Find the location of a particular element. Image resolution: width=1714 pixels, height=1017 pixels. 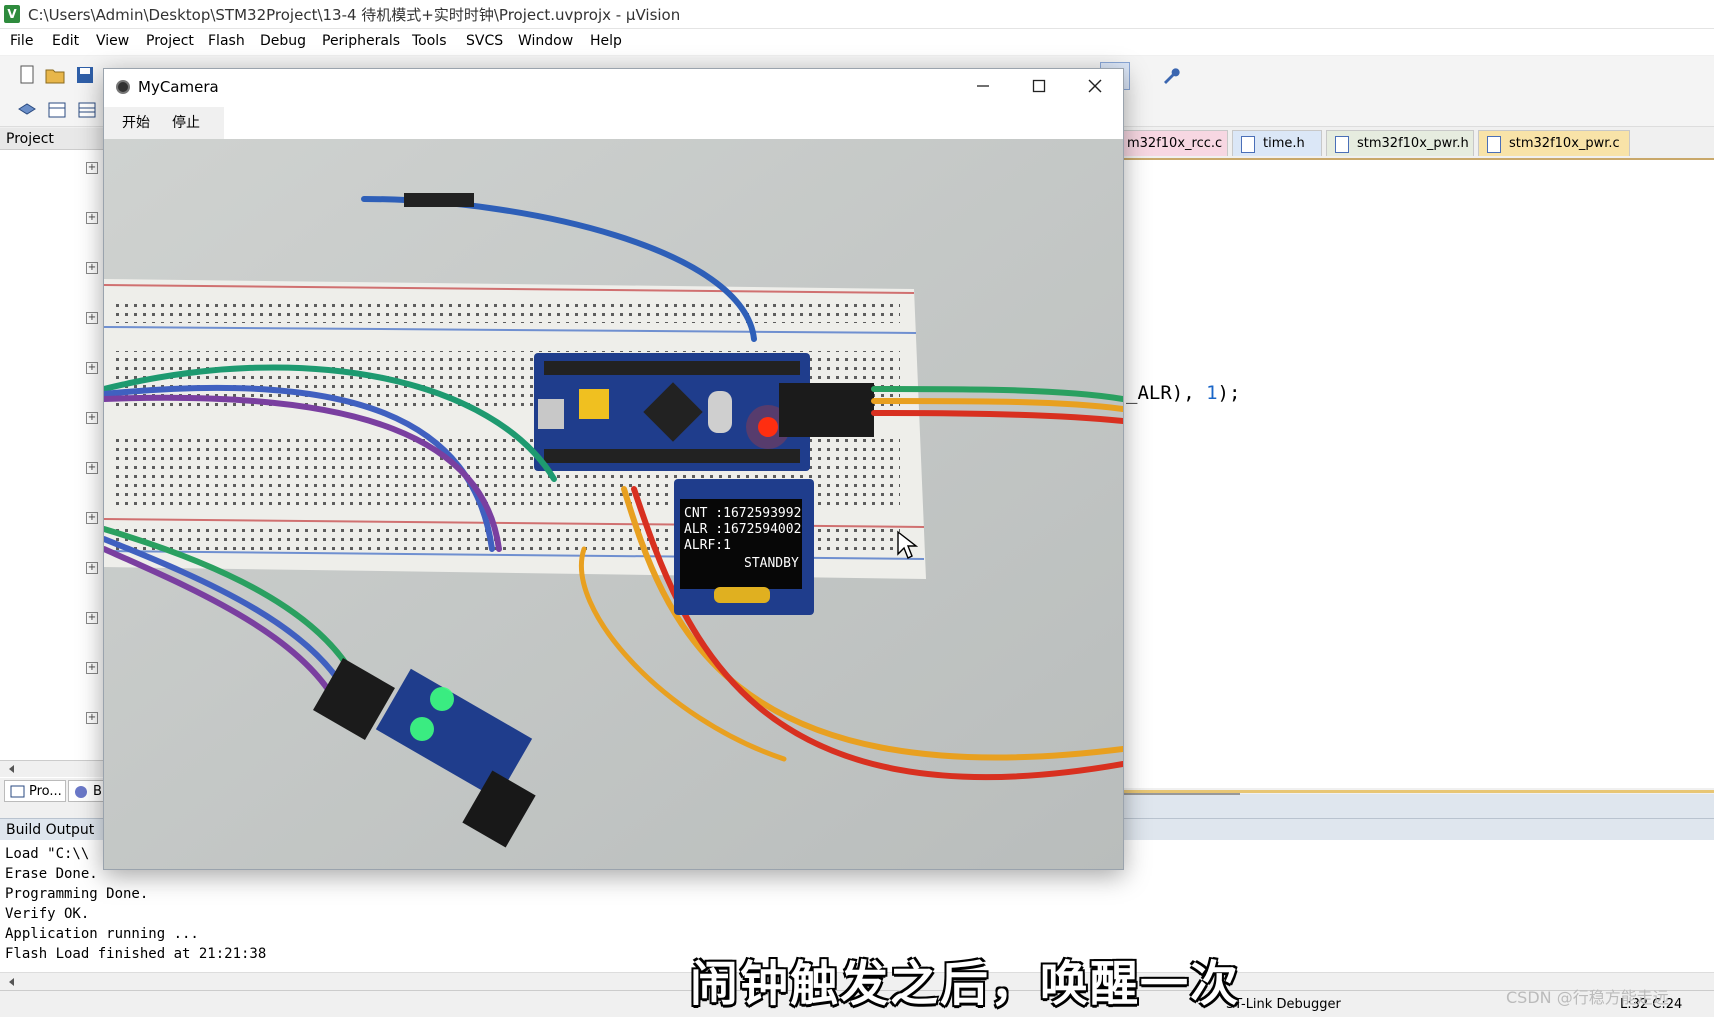

project-hscroll is located at coordinates (52, 768).